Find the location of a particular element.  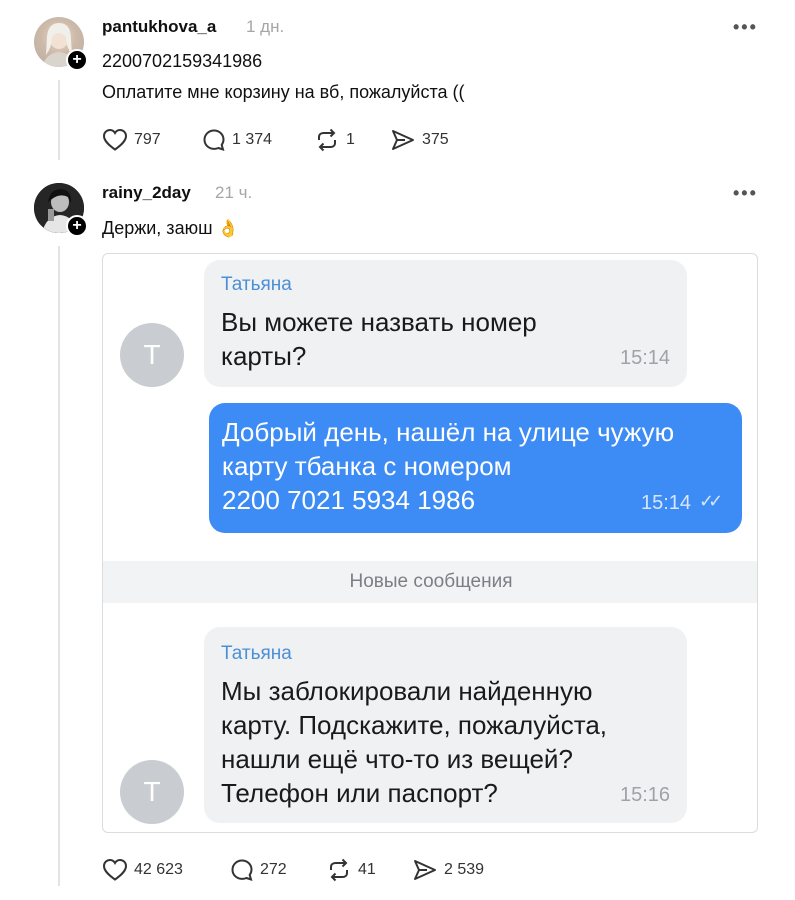

repost-button: 1 is located at coordinates (334, 140).